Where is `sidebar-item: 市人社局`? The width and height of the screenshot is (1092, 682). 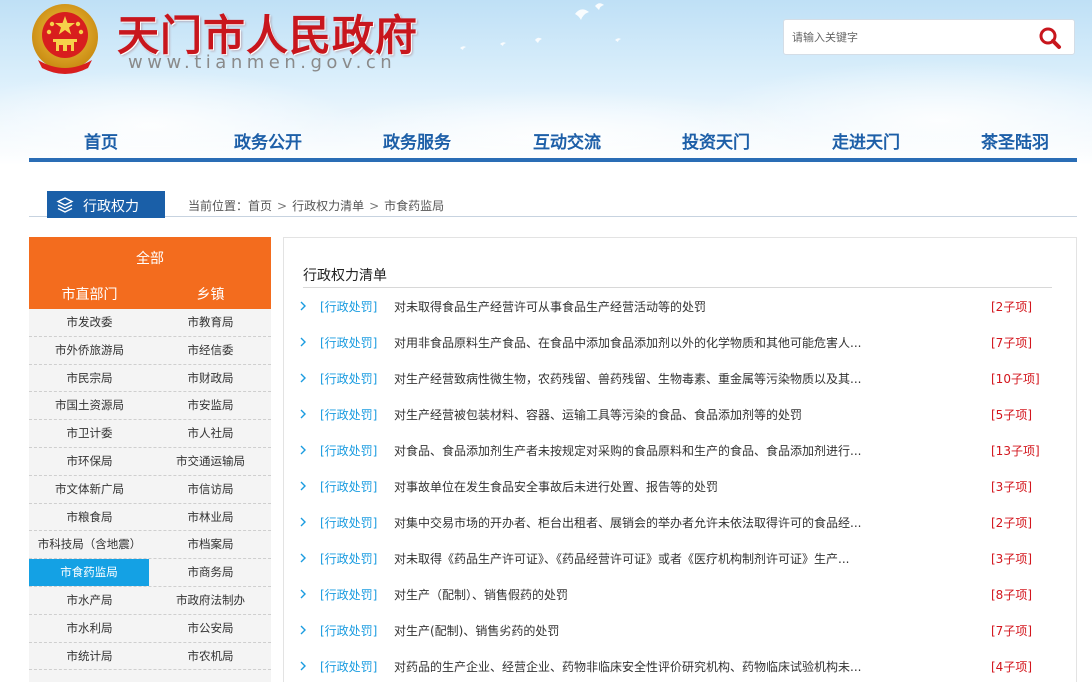 sidebar-item: 市人社局 is located at coordinates (210, 433).